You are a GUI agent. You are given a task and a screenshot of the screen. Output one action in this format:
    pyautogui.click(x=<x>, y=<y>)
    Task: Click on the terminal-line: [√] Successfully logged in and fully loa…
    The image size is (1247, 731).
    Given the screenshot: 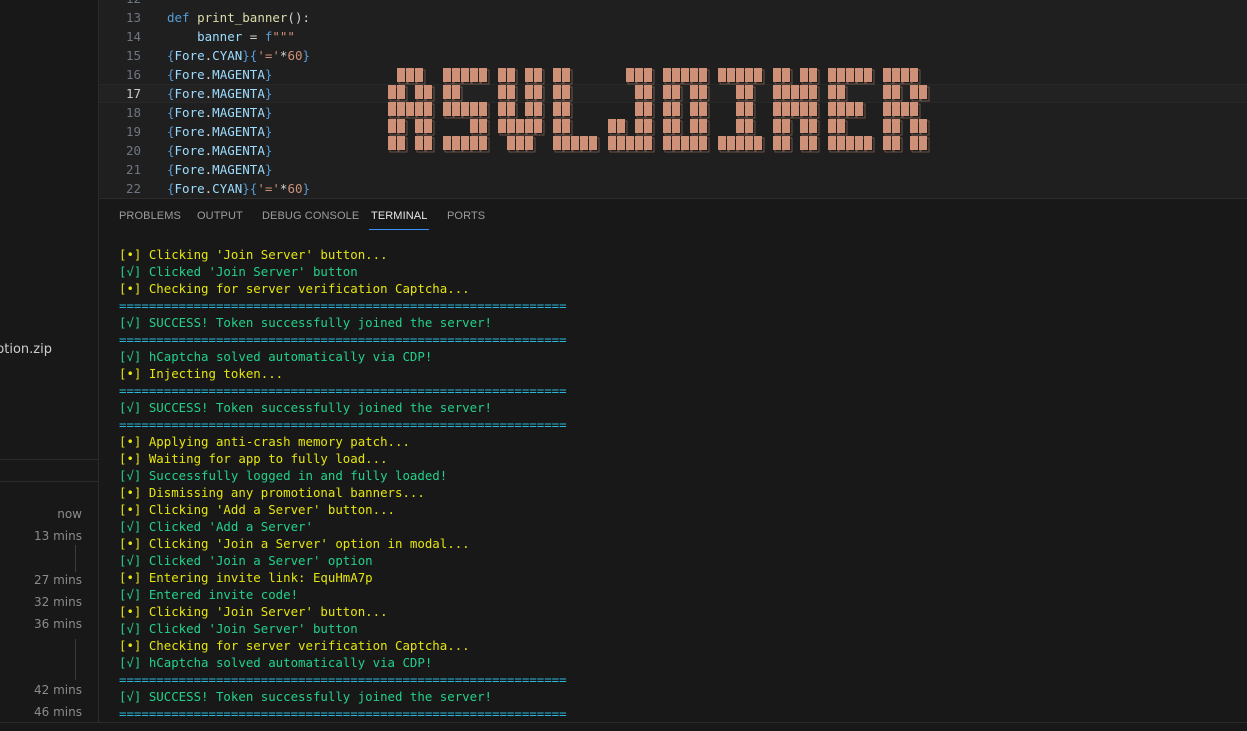 What is the action you would take?
    pyautogui.click(x=283, y=475)
    